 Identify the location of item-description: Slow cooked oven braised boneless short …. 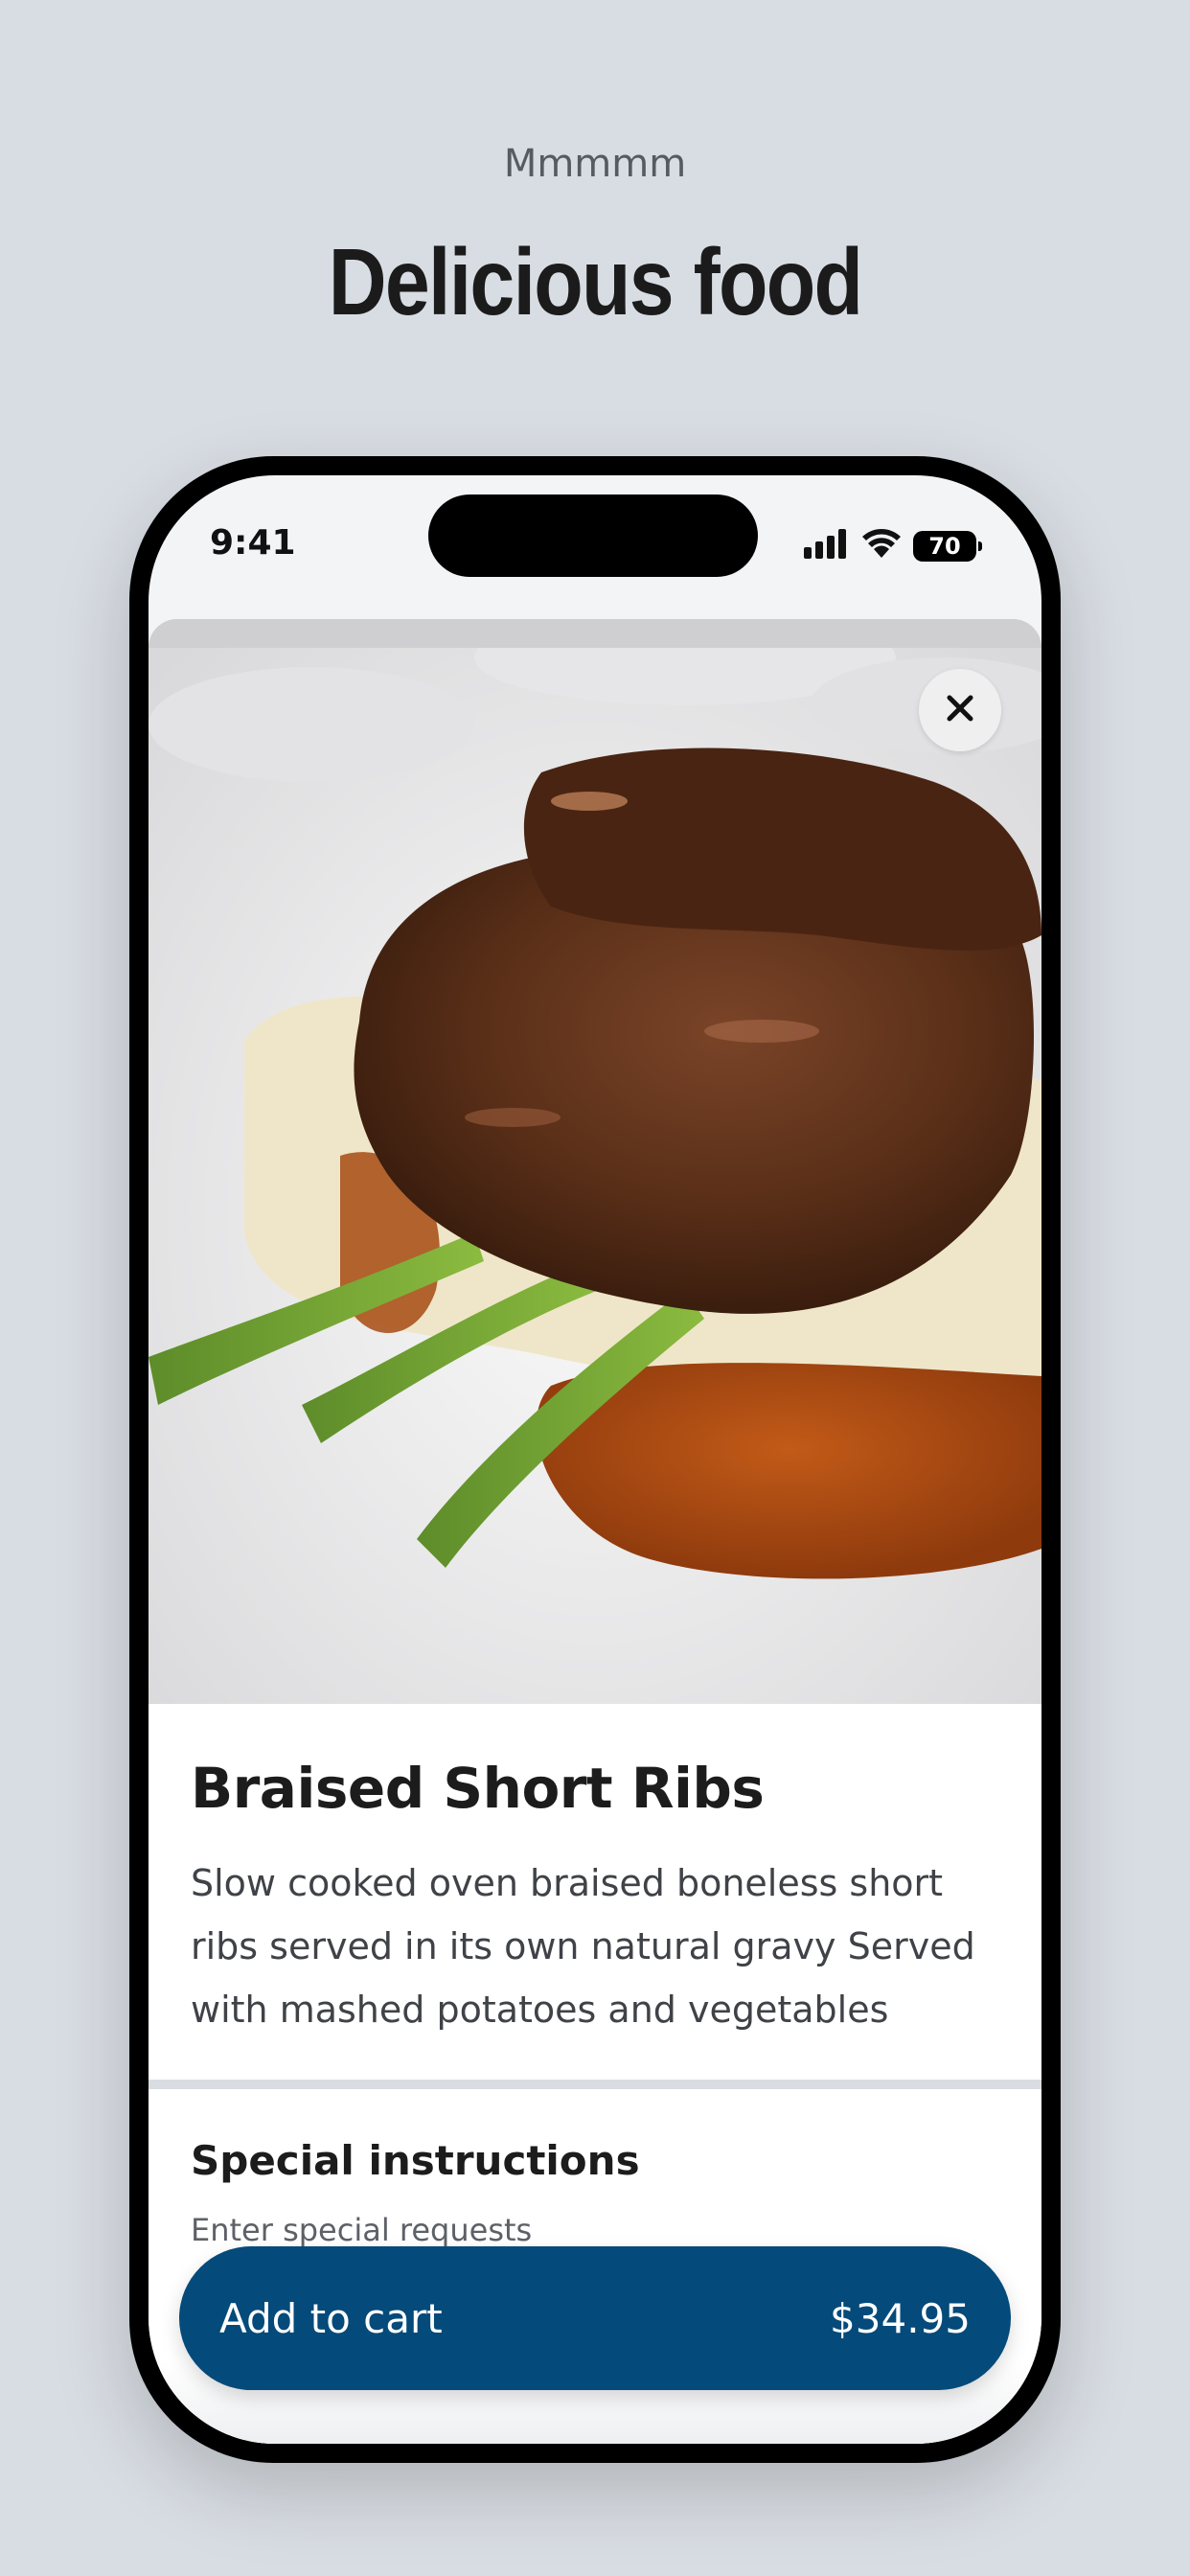
(583, 1947).